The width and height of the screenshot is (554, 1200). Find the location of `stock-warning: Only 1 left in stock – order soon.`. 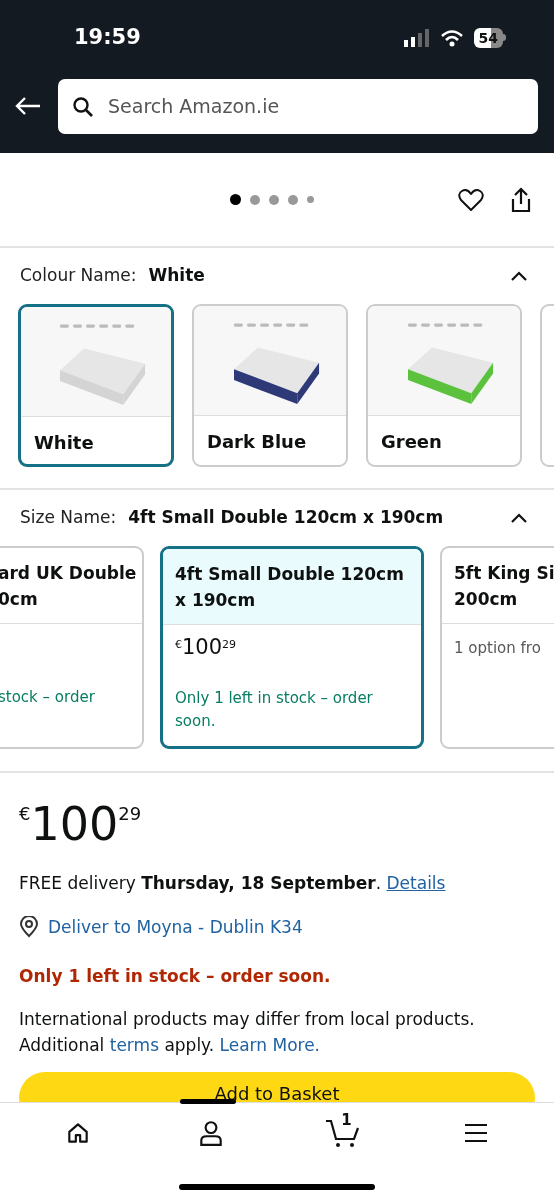

stock-warning: Only 1 left in stock – order soon. is located at coordinates (175, 976).